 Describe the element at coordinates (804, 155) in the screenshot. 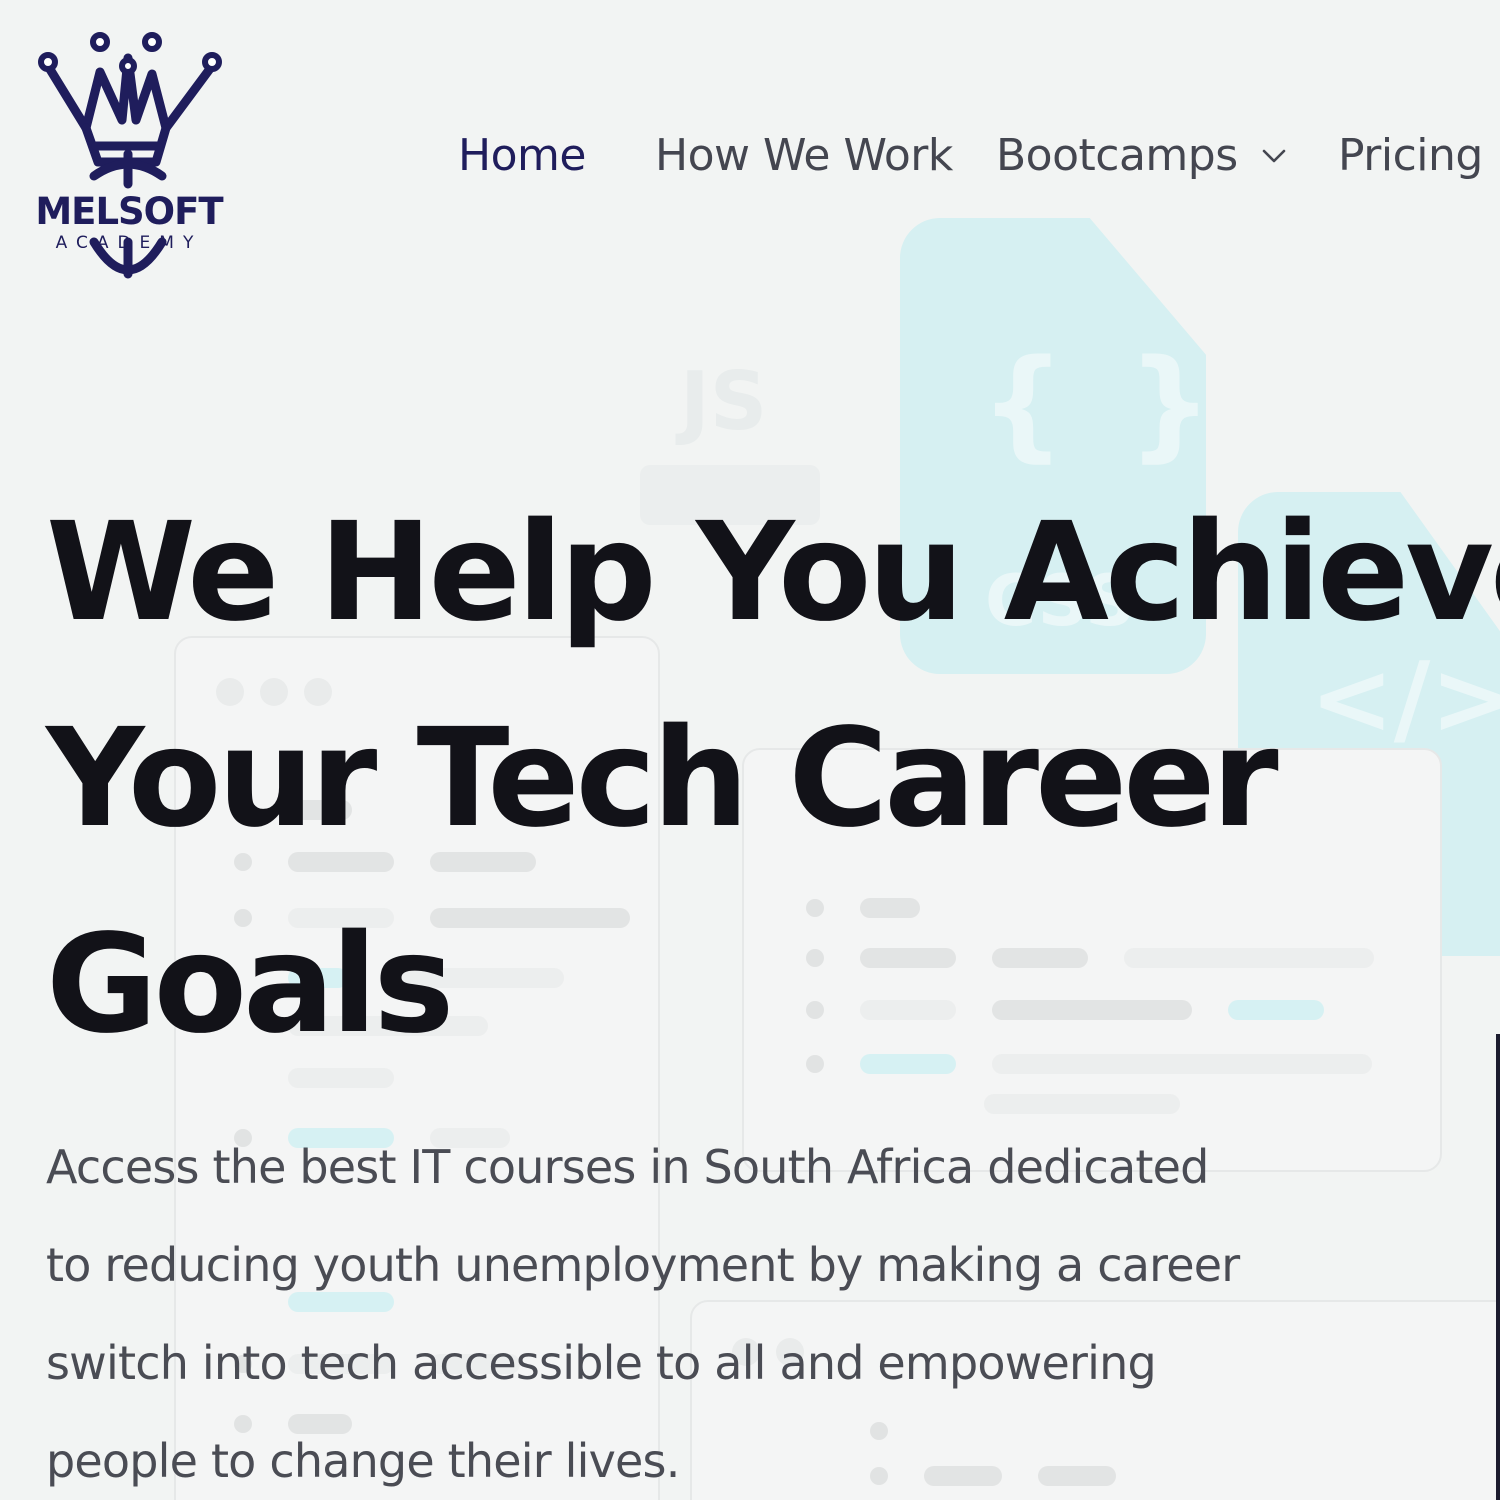

I see `nav-how-we-work: How We Work` at that location.